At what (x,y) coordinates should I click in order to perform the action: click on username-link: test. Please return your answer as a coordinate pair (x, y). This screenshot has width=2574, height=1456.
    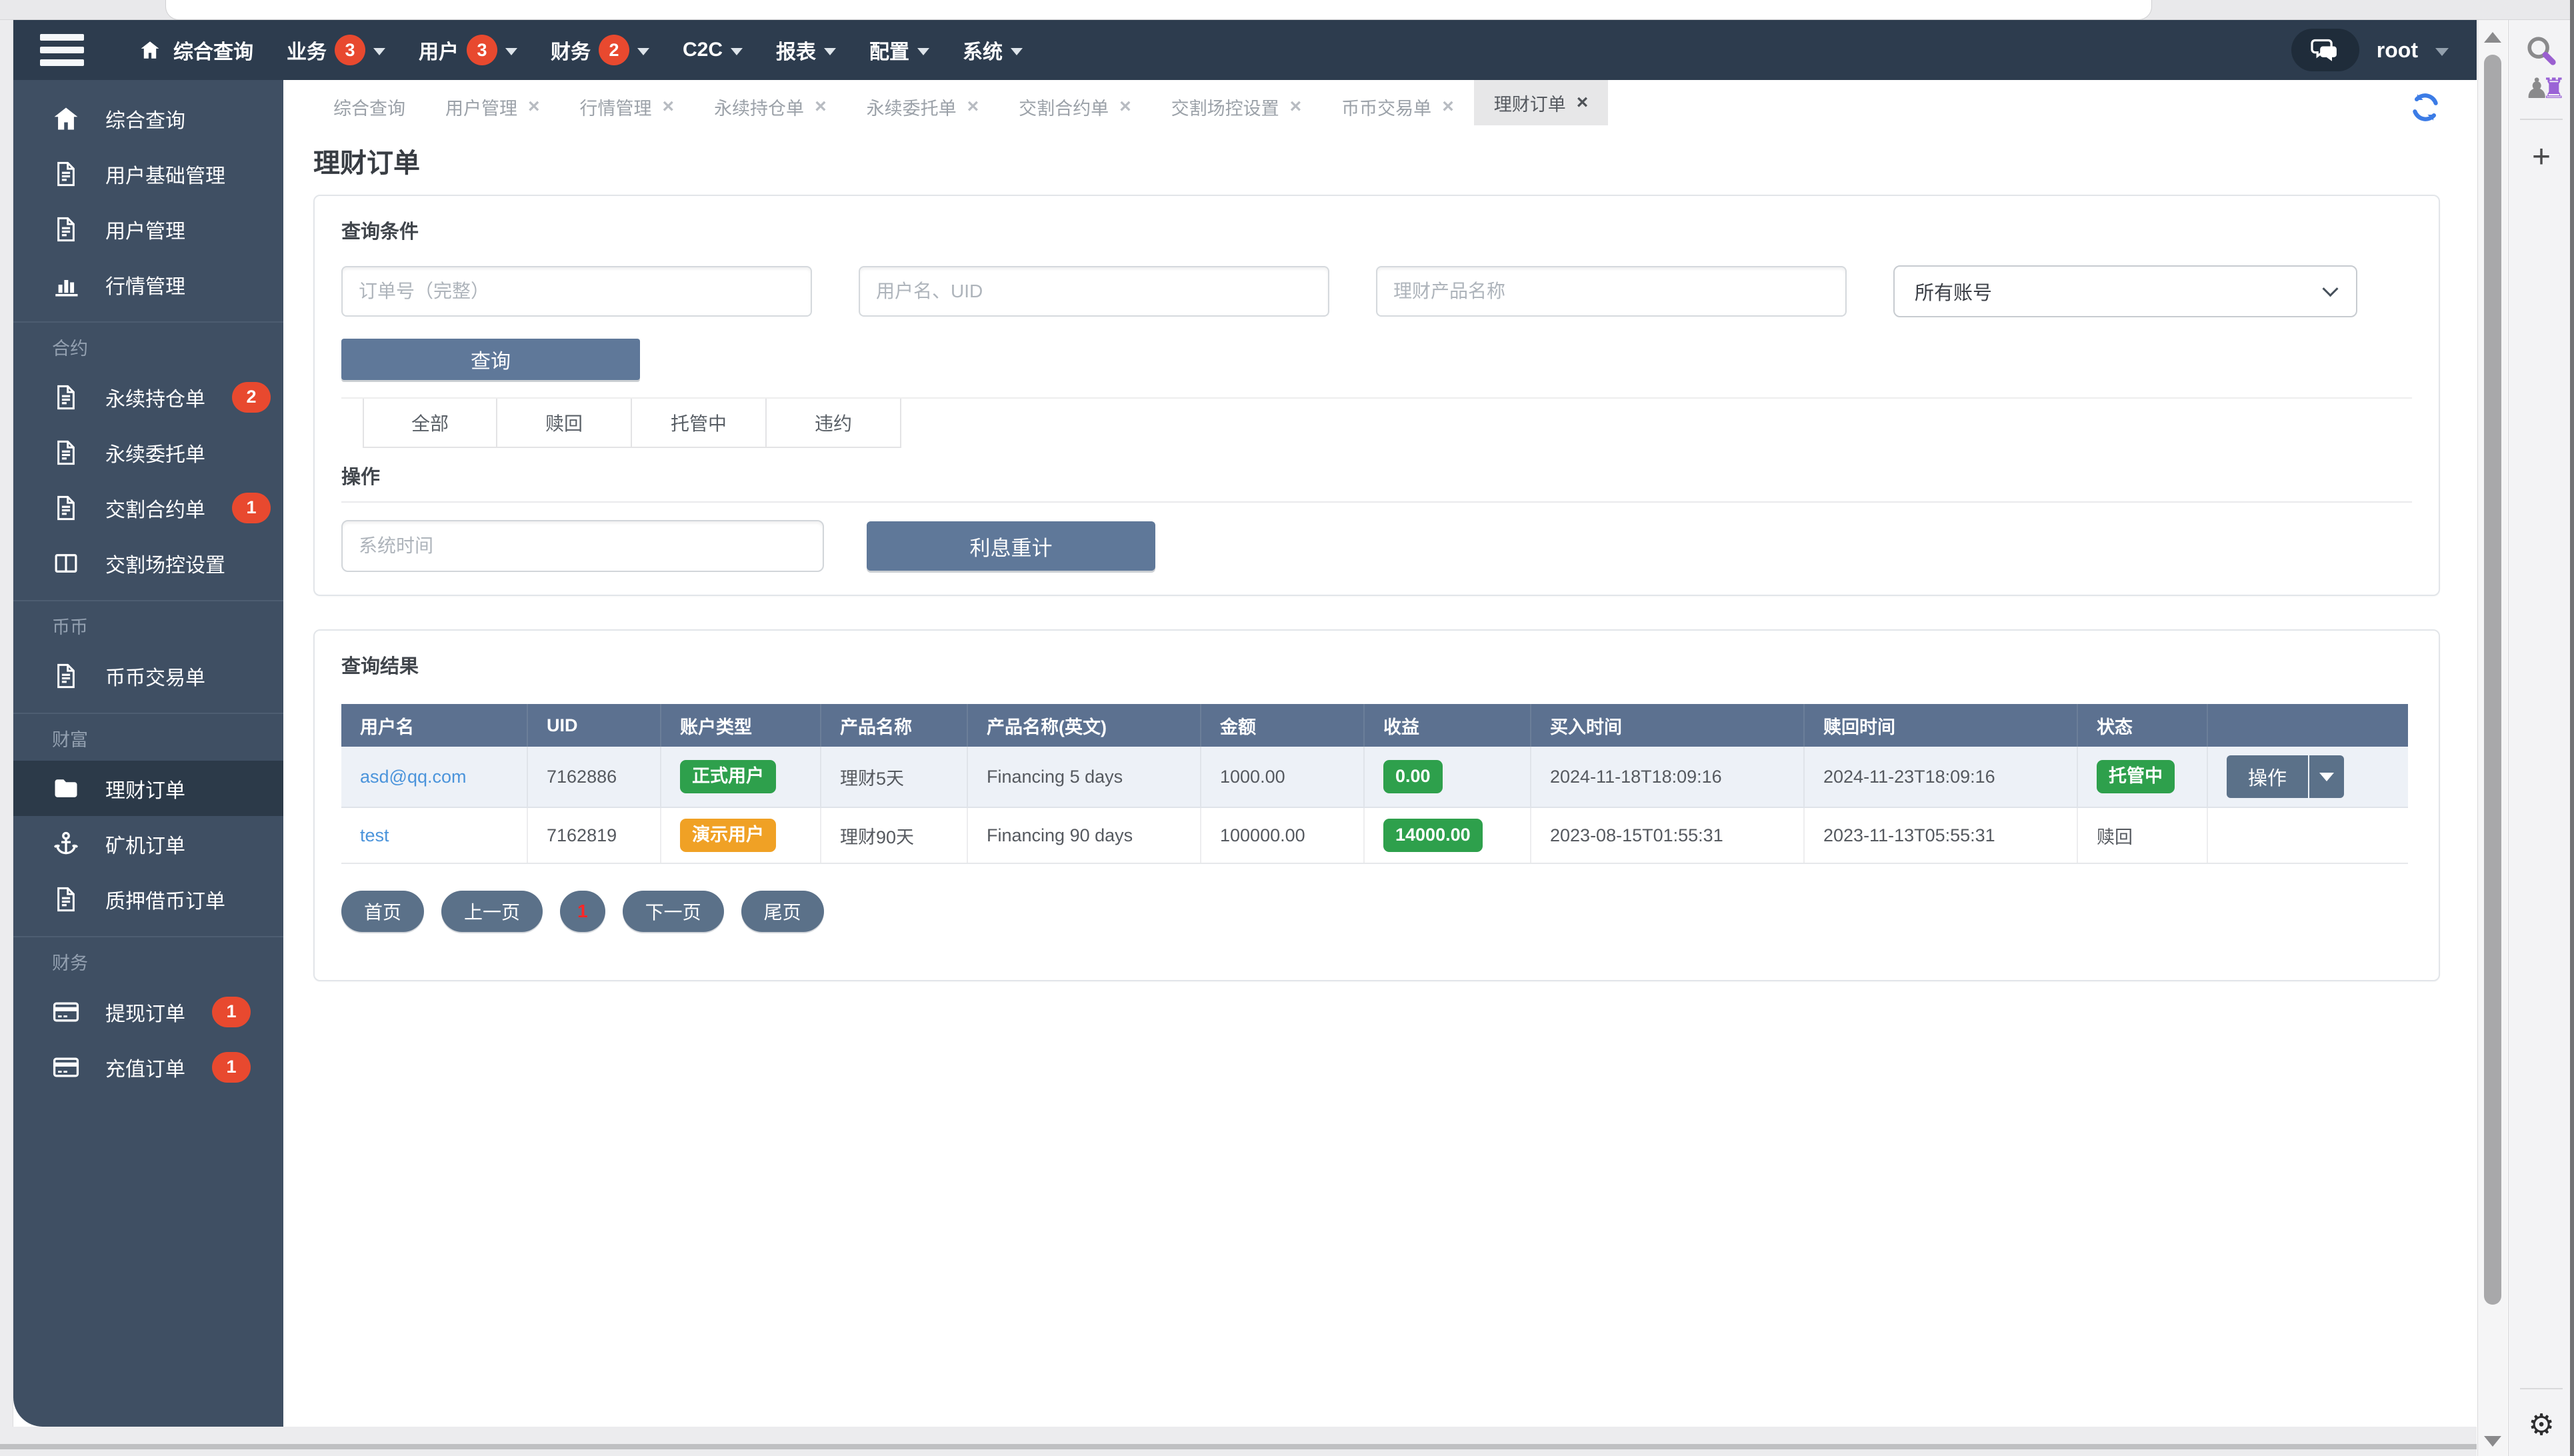
    Looking at the image, I should click on (374, 835).